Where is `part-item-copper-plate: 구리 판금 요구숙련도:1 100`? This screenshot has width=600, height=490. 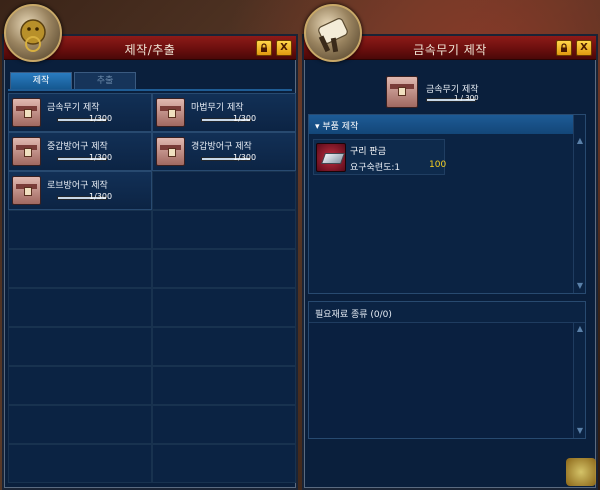 part-item-copper-plate: 구리 판금 요구숙련도:1 100 is located at coordinates (380, 157).